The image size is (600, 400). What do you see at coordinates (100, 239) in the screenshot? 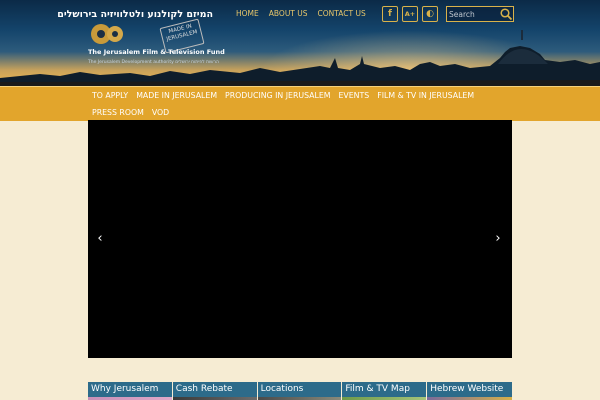
I see `slider-prev-arrow-icon: ‹` at bounding box center [100, 239].